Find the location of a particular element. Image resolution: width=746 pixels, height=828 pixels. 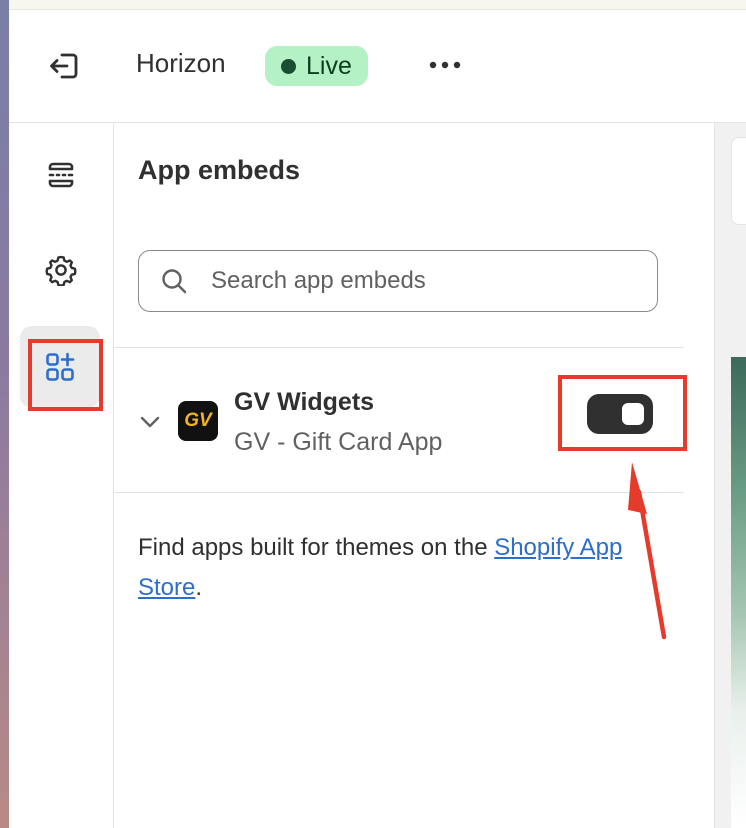

sidebar-item-app-embeds is located at coordinates (60, 367).